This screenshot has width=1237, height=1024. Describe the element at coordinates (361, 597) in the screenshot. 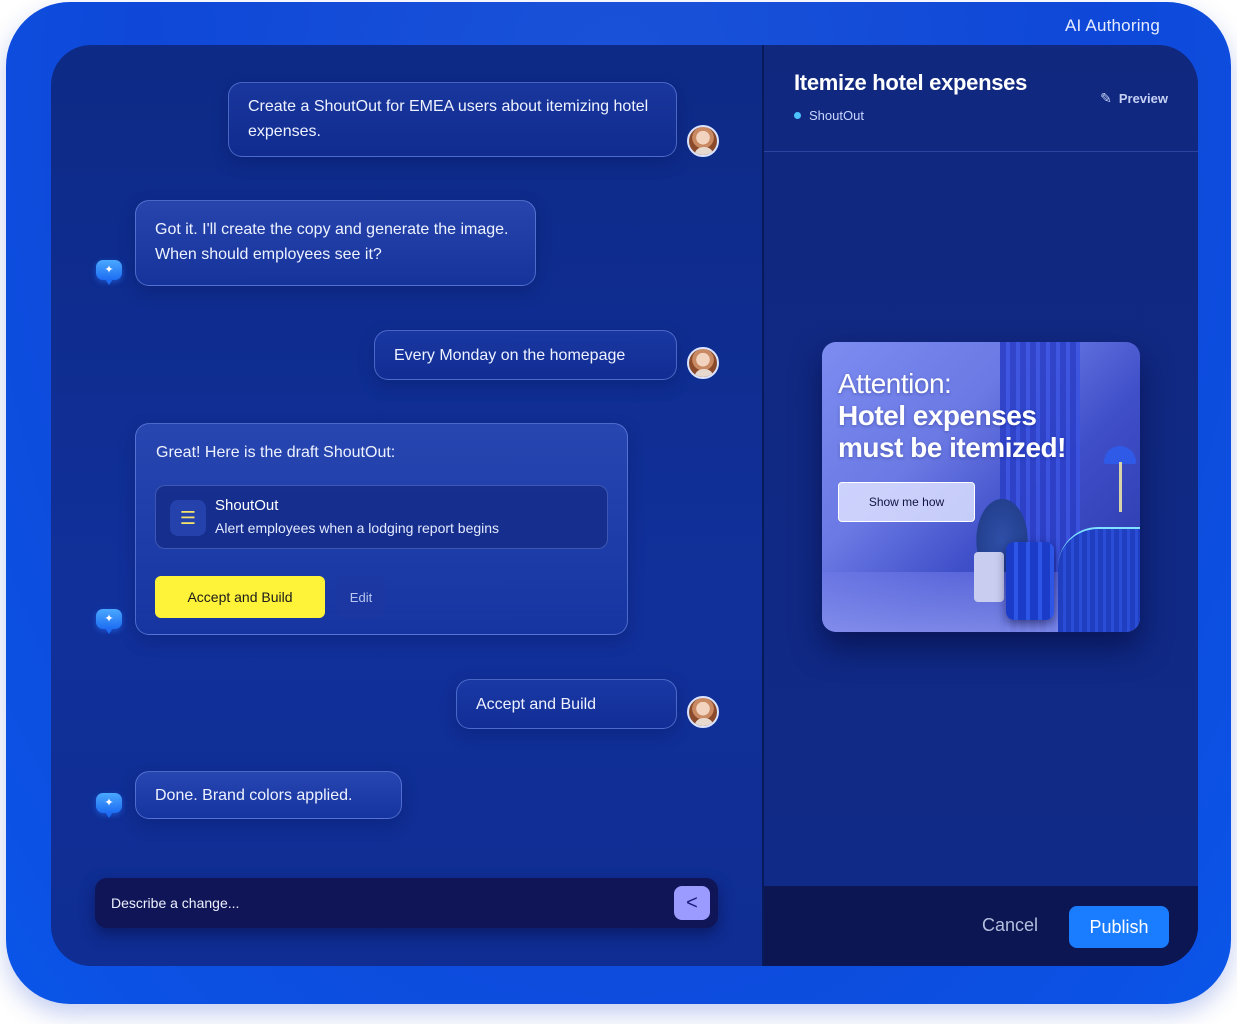

I see `edit-button: Edit` at that location.